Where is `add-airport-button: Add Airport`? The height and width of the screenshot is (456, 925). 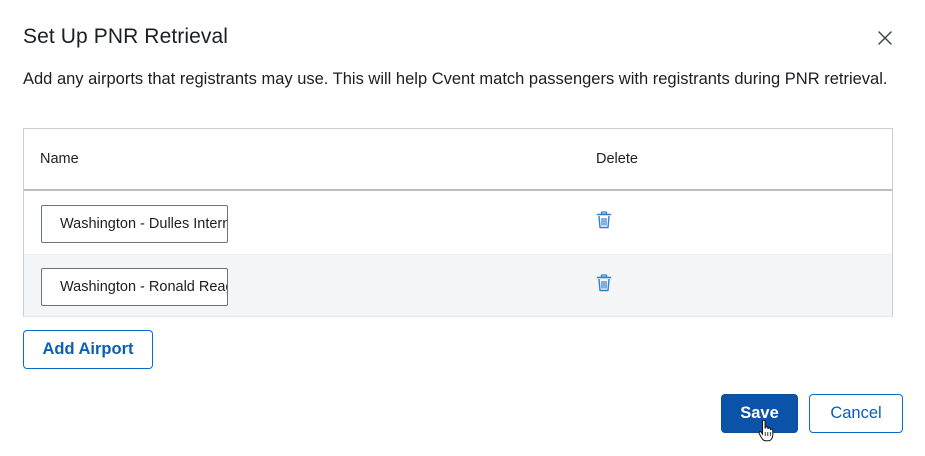
add-airport-button: Add Airport is located at coordinates (88, 349).